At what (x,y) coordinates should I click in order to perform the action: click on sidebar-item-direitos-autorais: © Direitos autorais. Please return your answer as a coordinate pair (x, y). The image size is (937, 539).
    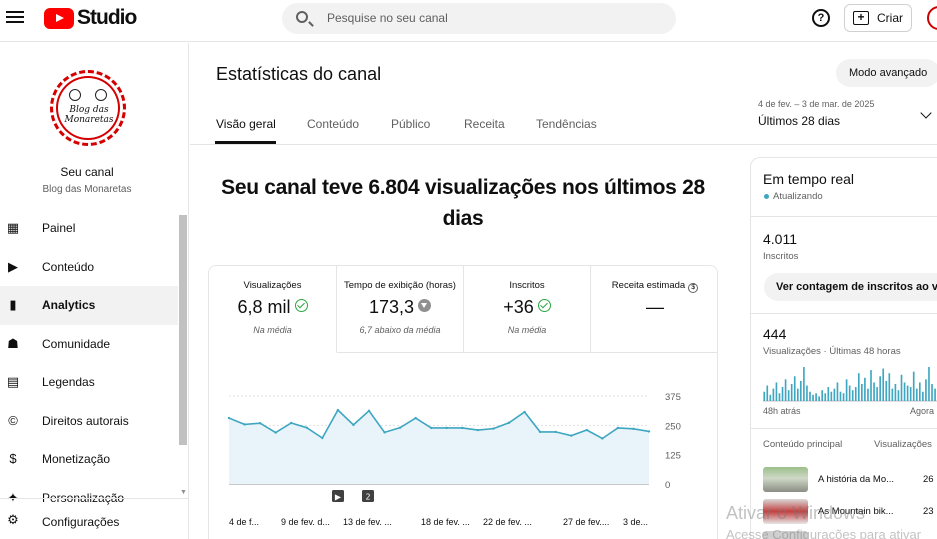
    Looking at the image, I should click on (89, 421).